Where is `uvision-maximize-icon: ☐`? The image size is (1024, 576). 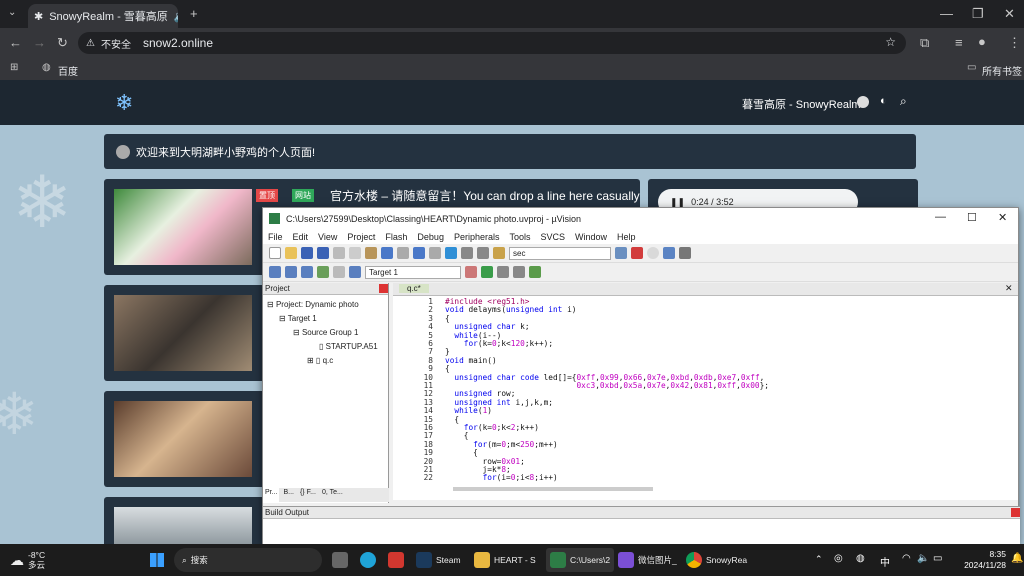
uvision-maximize-icon: ☐ is located at coordinates (972, 217).